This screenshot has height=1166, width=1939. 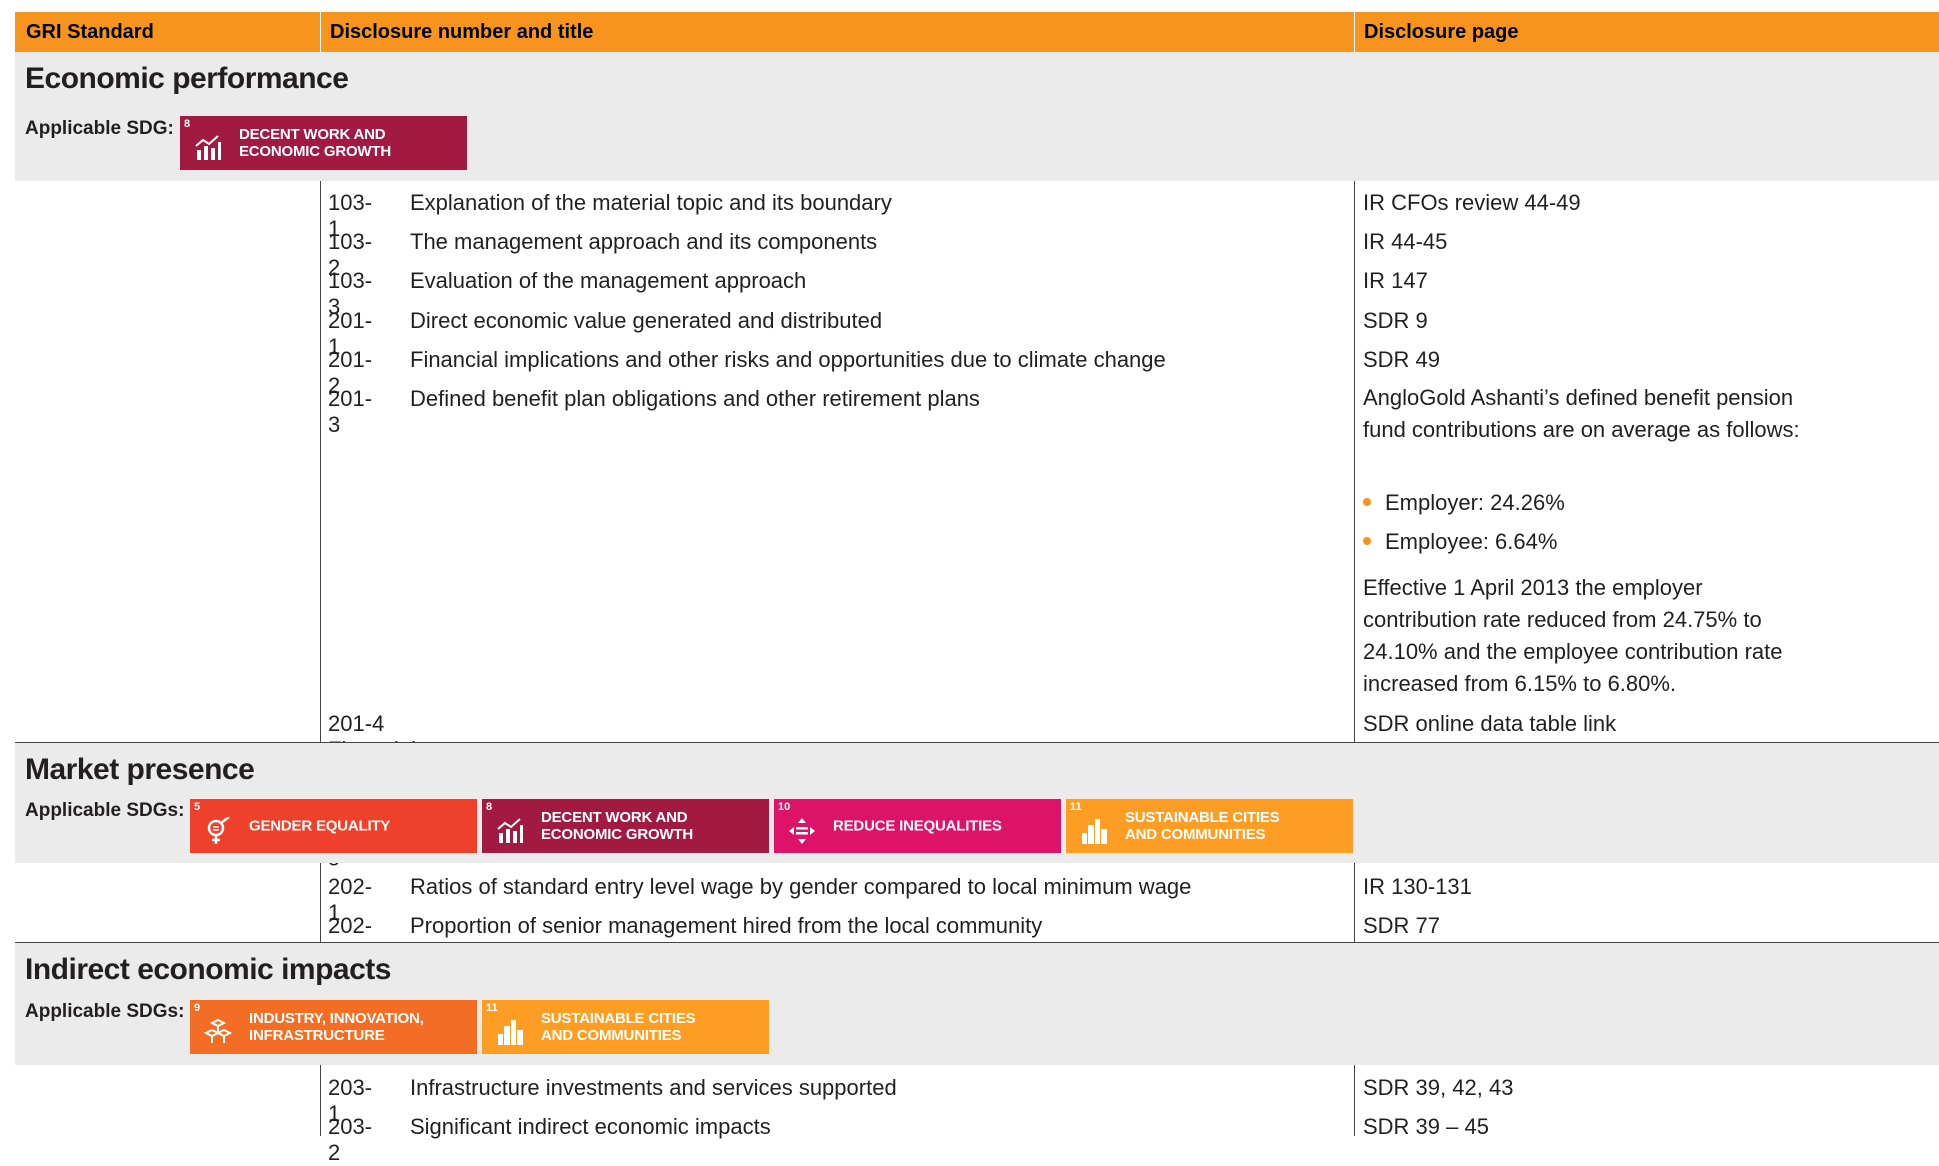 What do you see at coordinates (608, 280) in the screenshot?
I see `disclosure-title: Evaluation of the management approach` at bounding box center [608, 280].